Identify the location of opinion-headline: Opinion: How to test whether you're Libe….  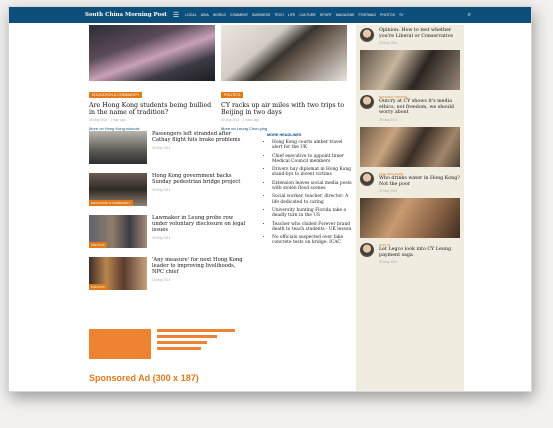
(419, 33).